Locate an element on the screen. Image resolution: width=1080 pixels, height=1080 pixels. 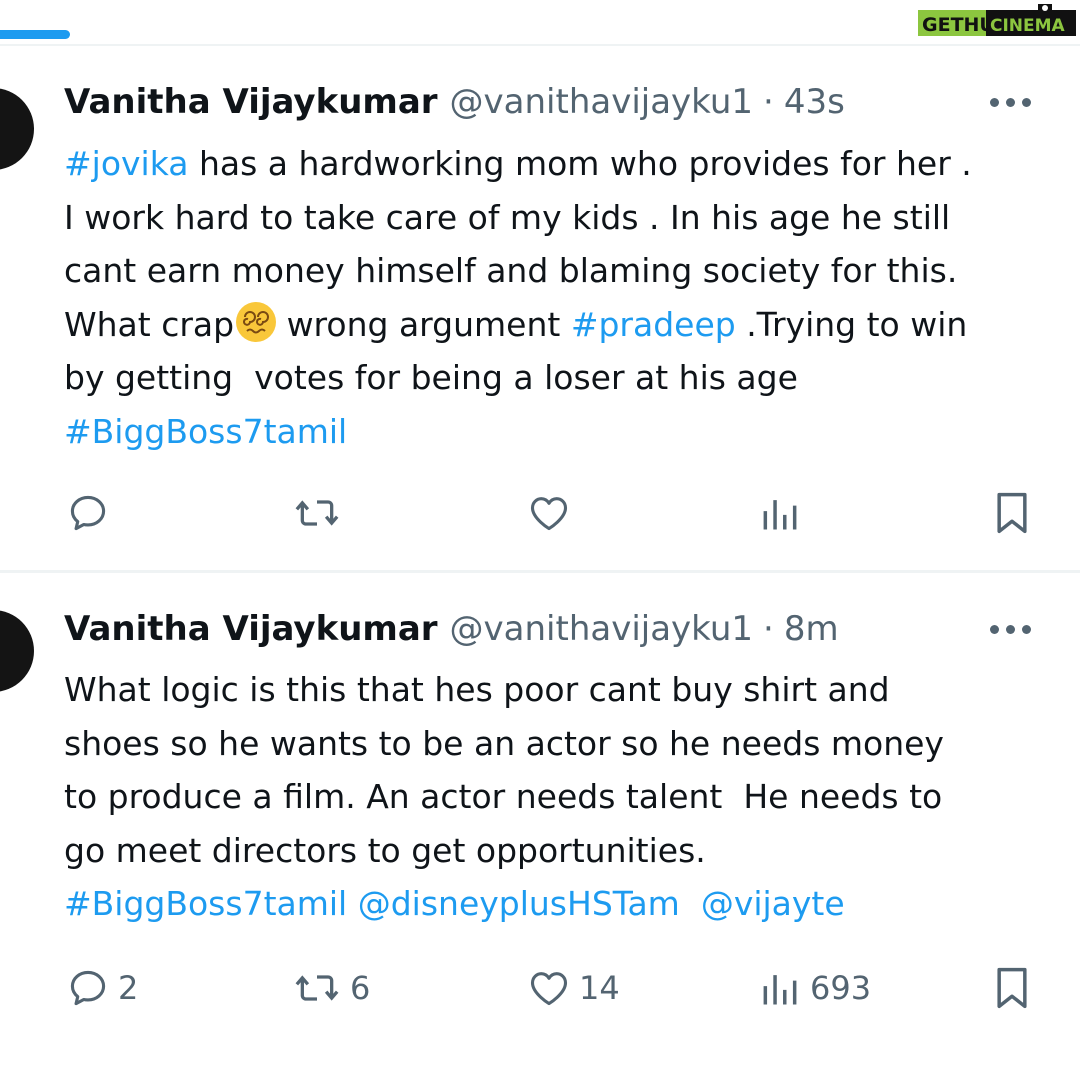
text-segment: What crap is located at coordinates (149, 324).